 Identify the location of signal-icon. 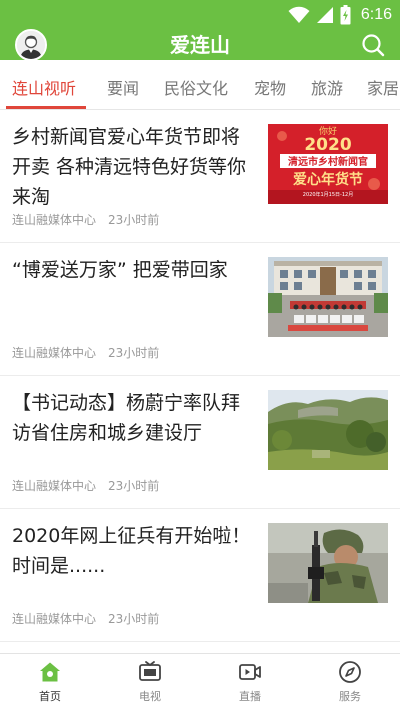
(324, 15).